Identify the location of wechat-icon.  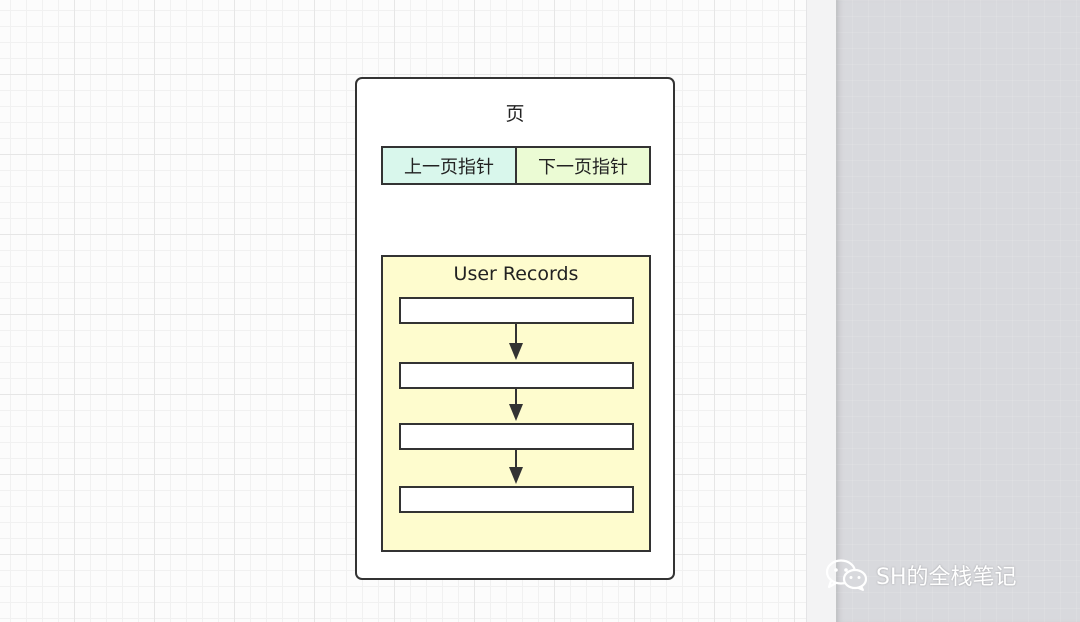
(846, 575).